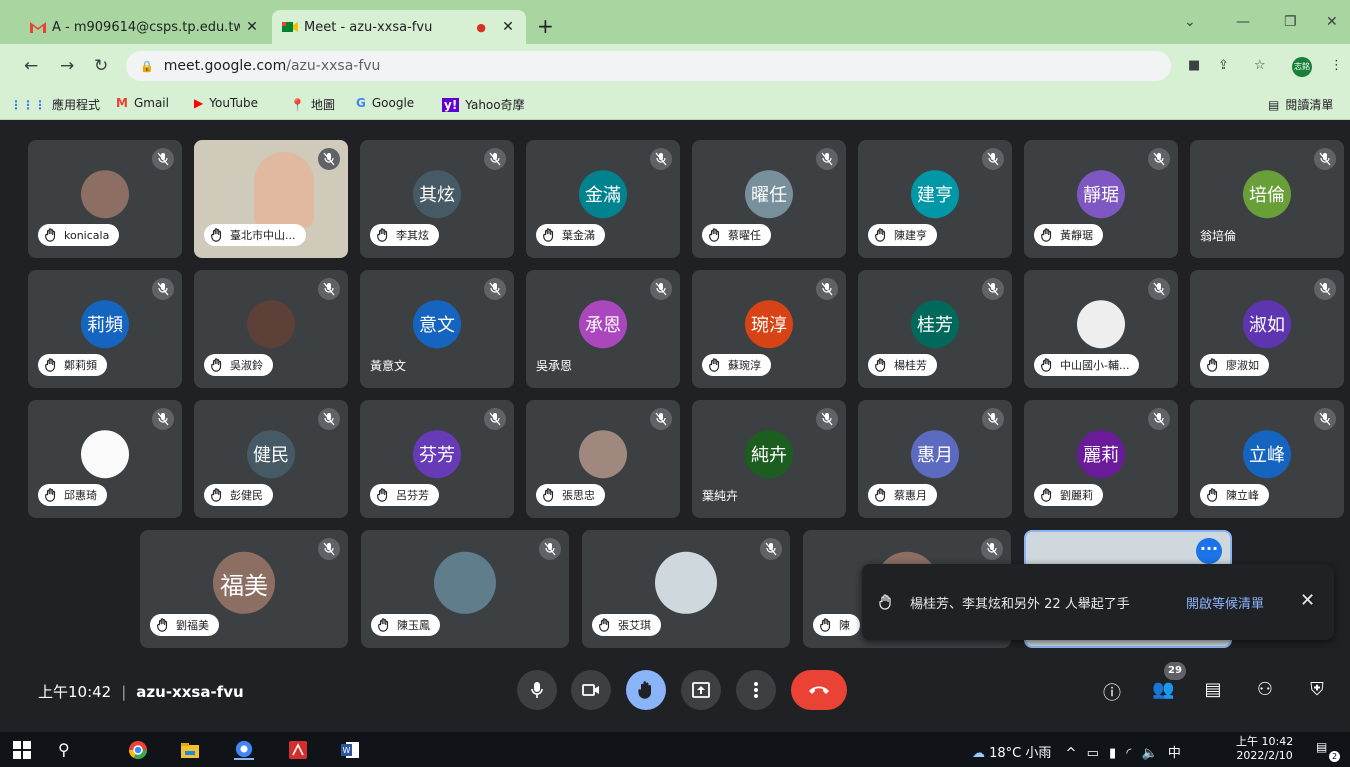 The image size is (1350, 767). I want to click on mic-tray-icon: ▮, so click(1112, 753).